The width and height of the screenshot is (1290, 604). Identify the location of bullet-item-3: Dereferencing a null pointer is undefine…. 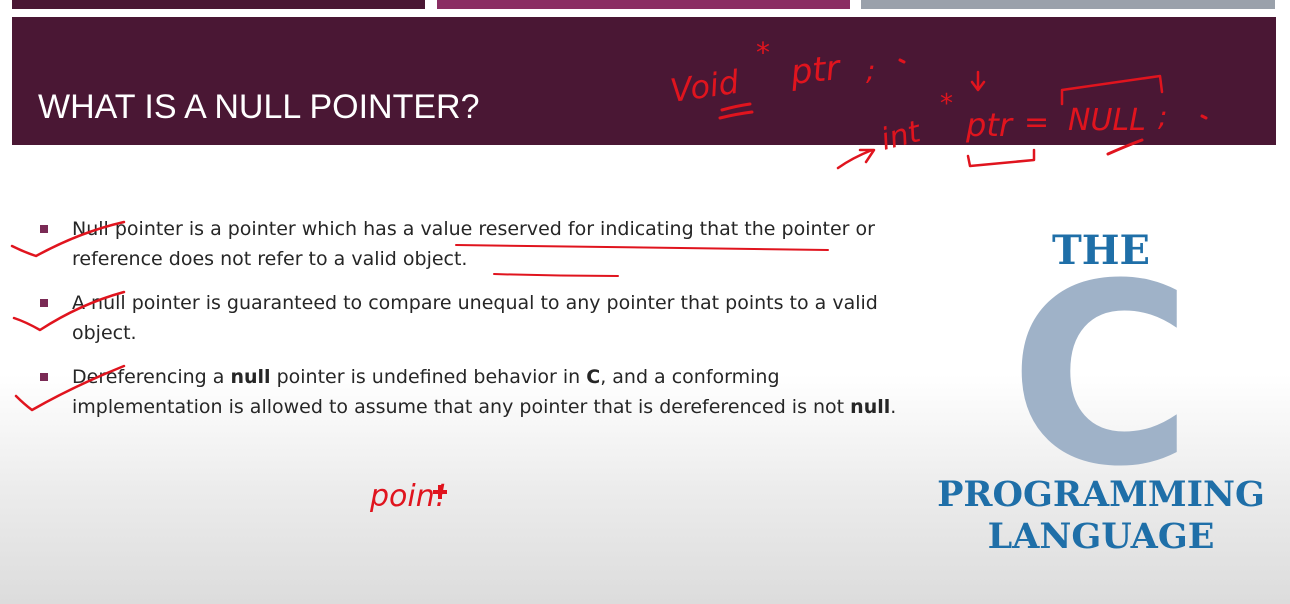
(480, 392).